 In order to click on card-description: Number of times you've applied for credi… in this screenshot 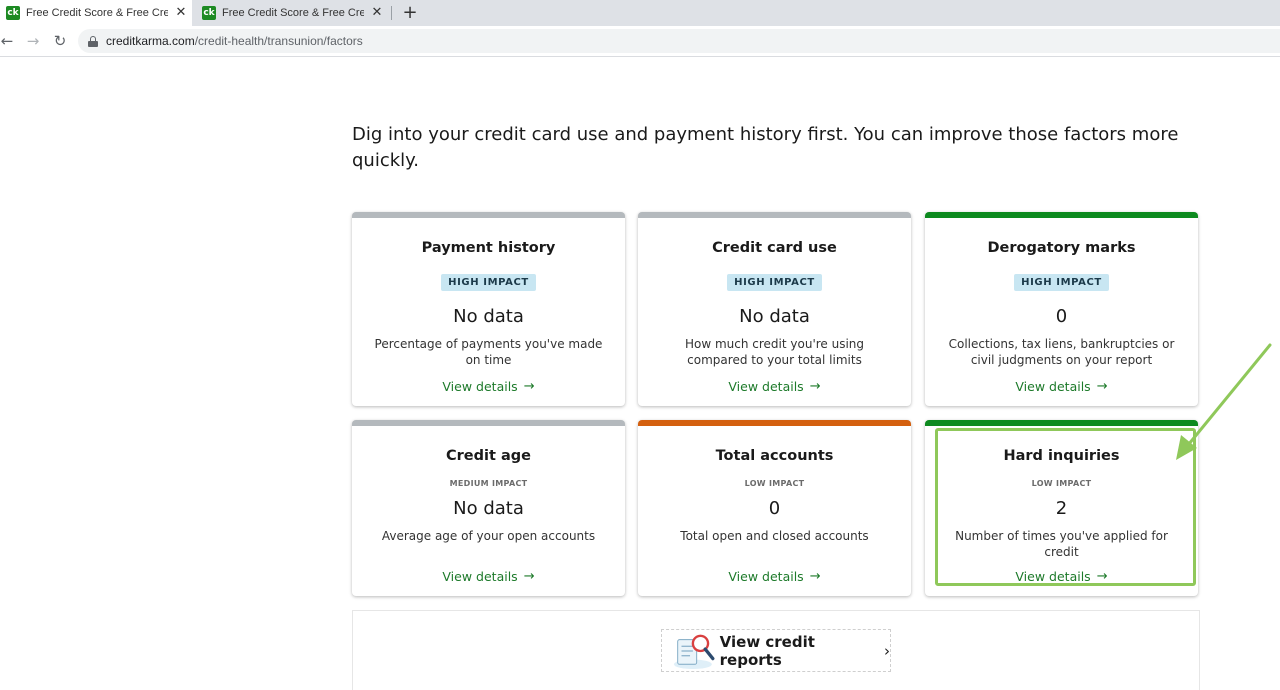, I will do `click(1061, 544)`.